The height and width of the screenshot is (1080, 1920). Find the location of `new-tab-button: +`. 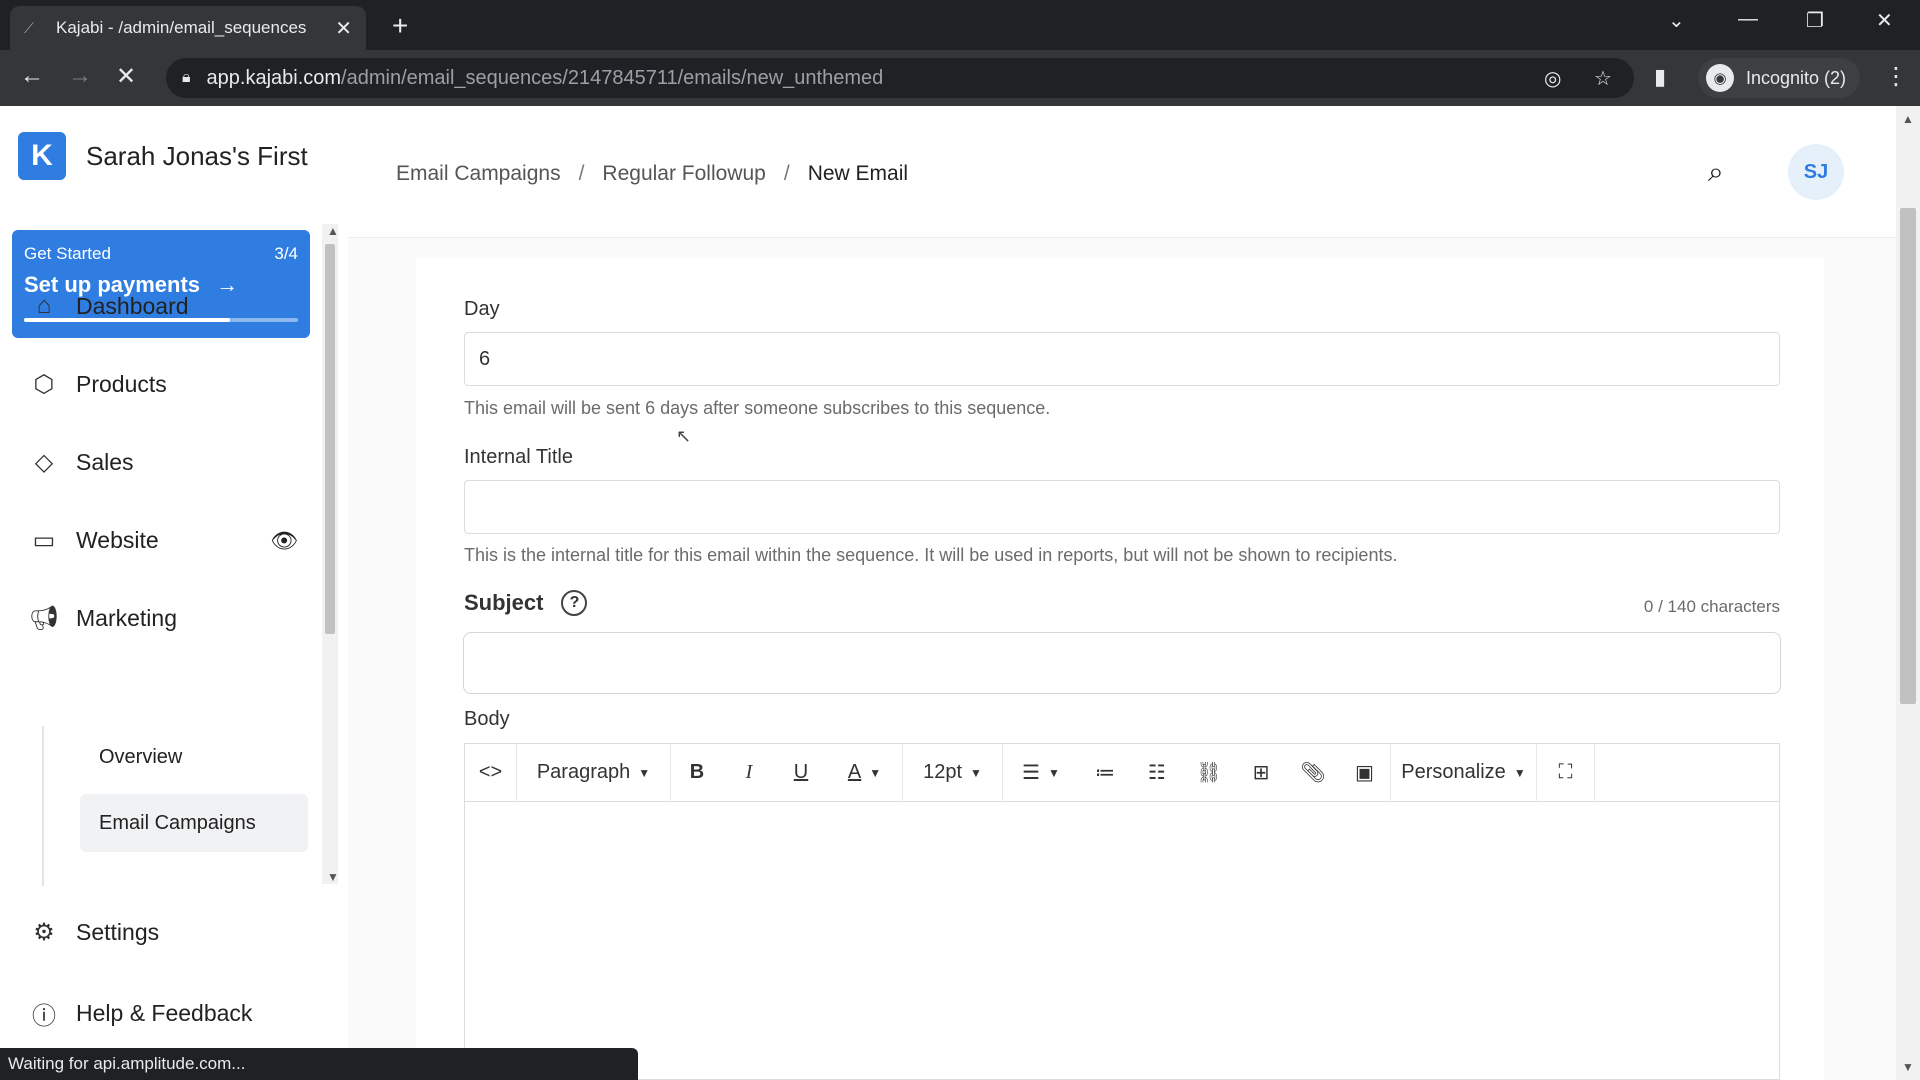

new-tab-button: + is located at coordinates (400, 26).